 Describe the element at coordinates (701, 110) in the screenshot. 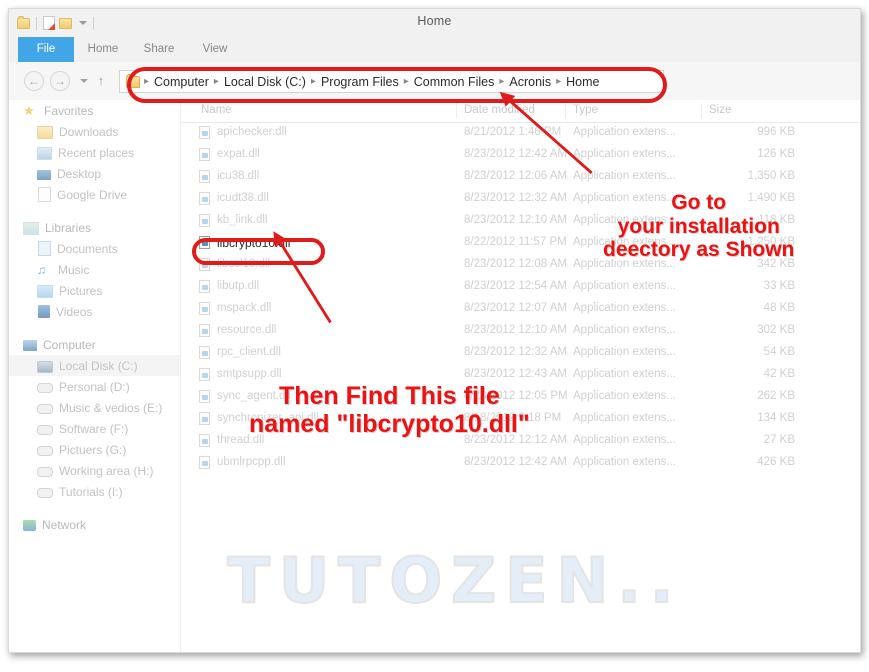

I see `column-divider-size` at that location.